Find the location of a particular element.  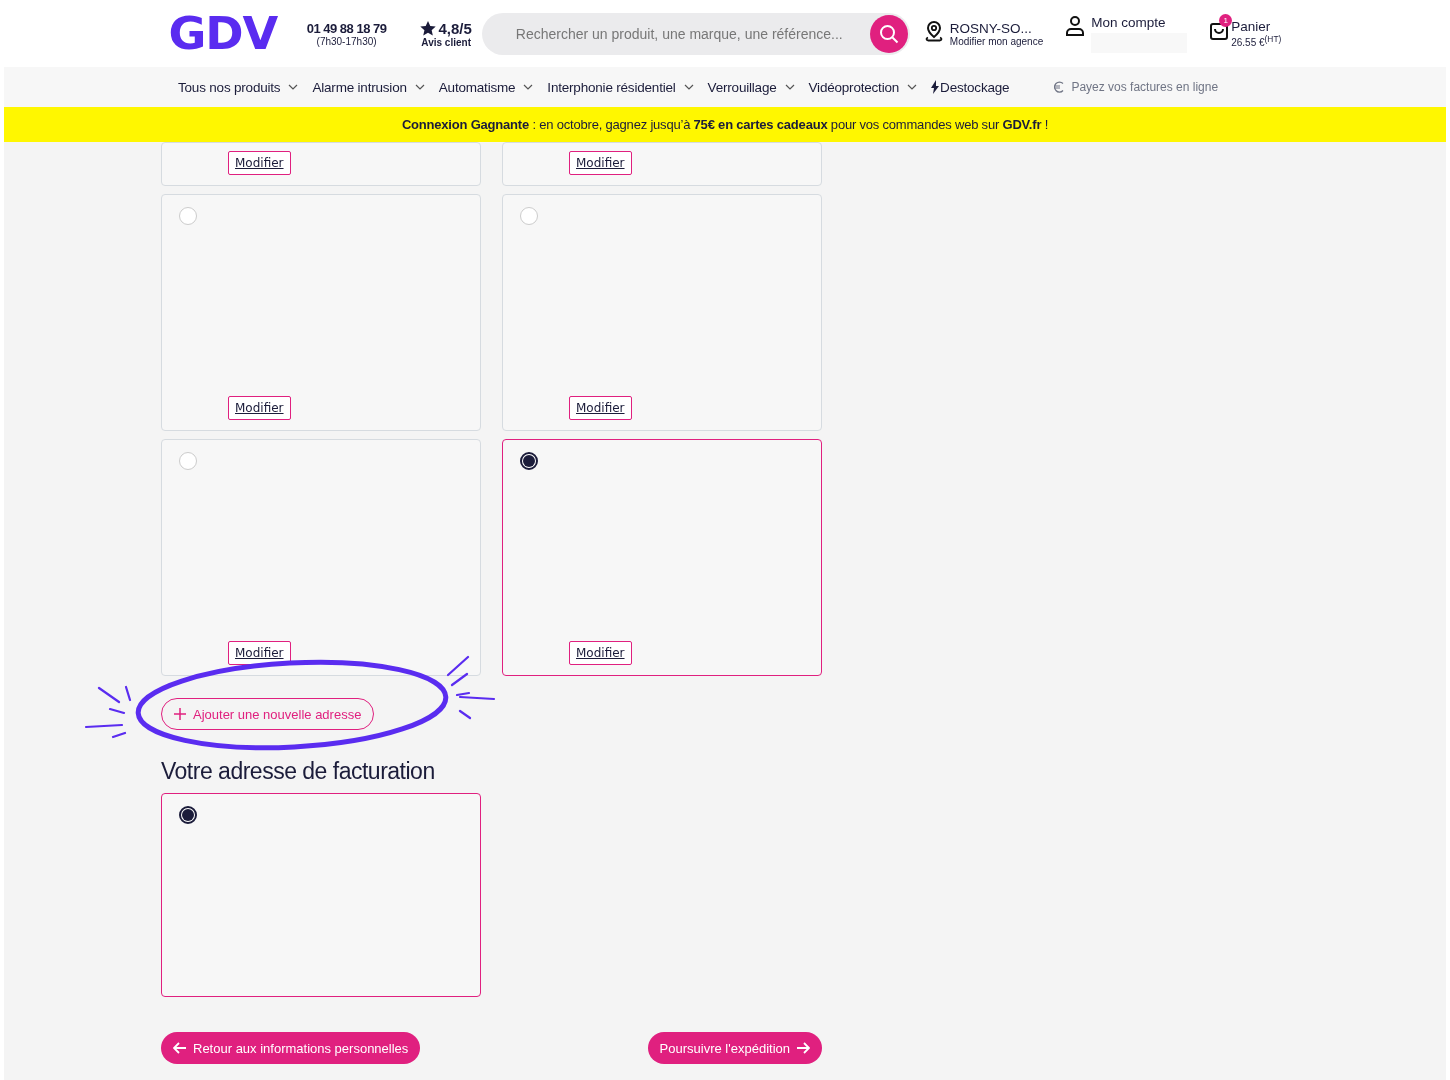

nav-menu-item: Automatisme is located at coordinates (486, 87).